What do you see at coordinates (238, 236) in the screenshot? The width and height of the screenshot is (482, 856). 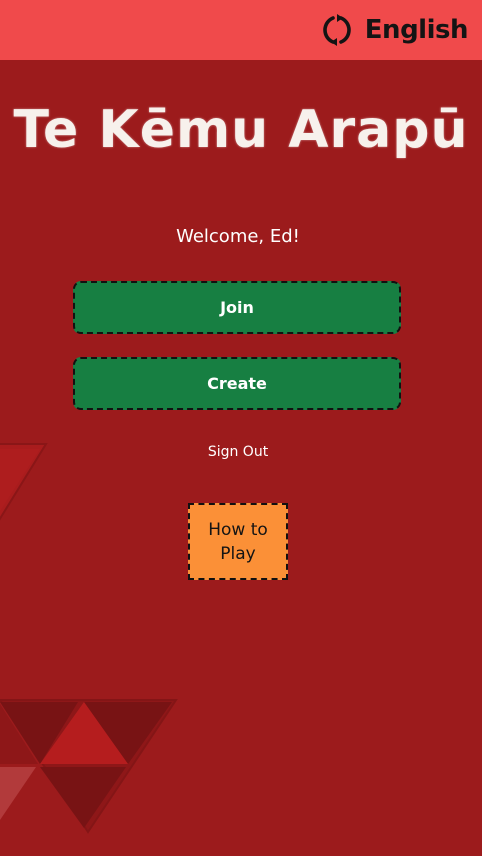 I see `welcome-message: Welcome, Ed!` at bounding box center [238, 236].